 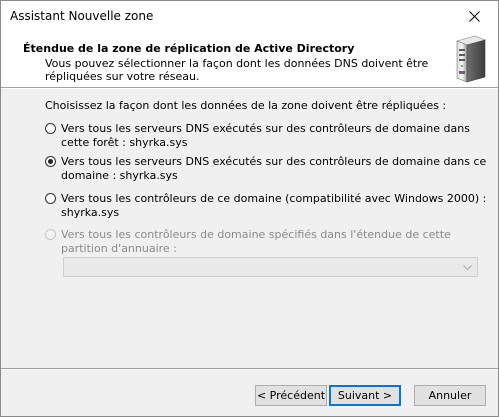 I want to click on chevron-down-icon, so click(x=467, y=268).